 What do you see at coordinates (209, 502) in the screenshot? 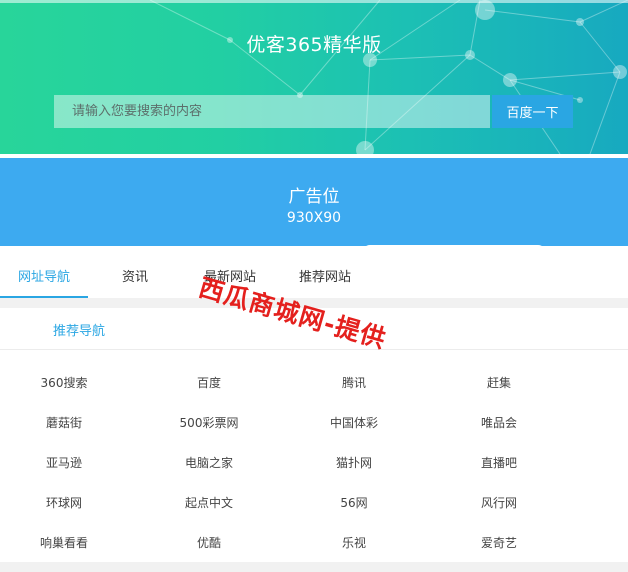
I see `link-item: 起点中文` at bounding box center [209, 502].